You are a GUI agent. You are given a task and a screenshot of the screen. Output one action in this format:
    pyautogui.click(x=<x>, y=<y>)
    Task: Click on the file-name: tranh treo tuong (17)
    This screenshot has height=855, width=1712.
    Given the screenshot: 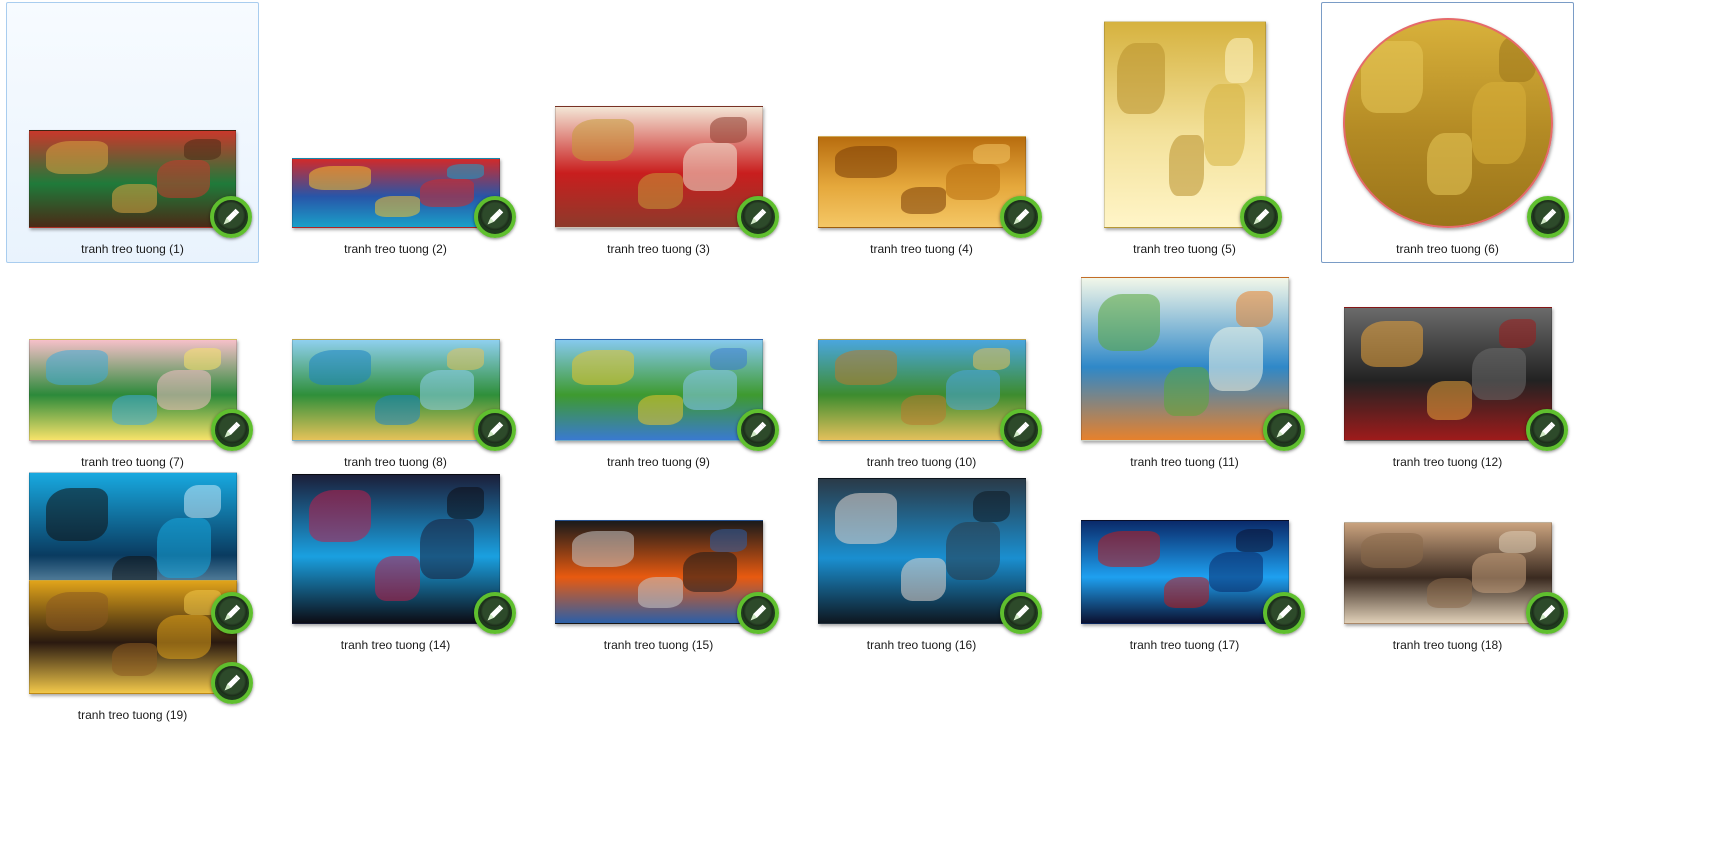 What is the action you would take?
    pyautogui.click(x=1184, y=645)
    